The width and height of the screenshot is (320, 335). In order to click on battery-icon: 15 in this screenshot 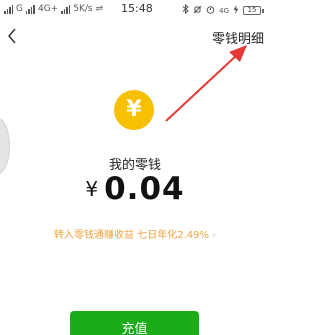, I will do `click(253, 10)`.